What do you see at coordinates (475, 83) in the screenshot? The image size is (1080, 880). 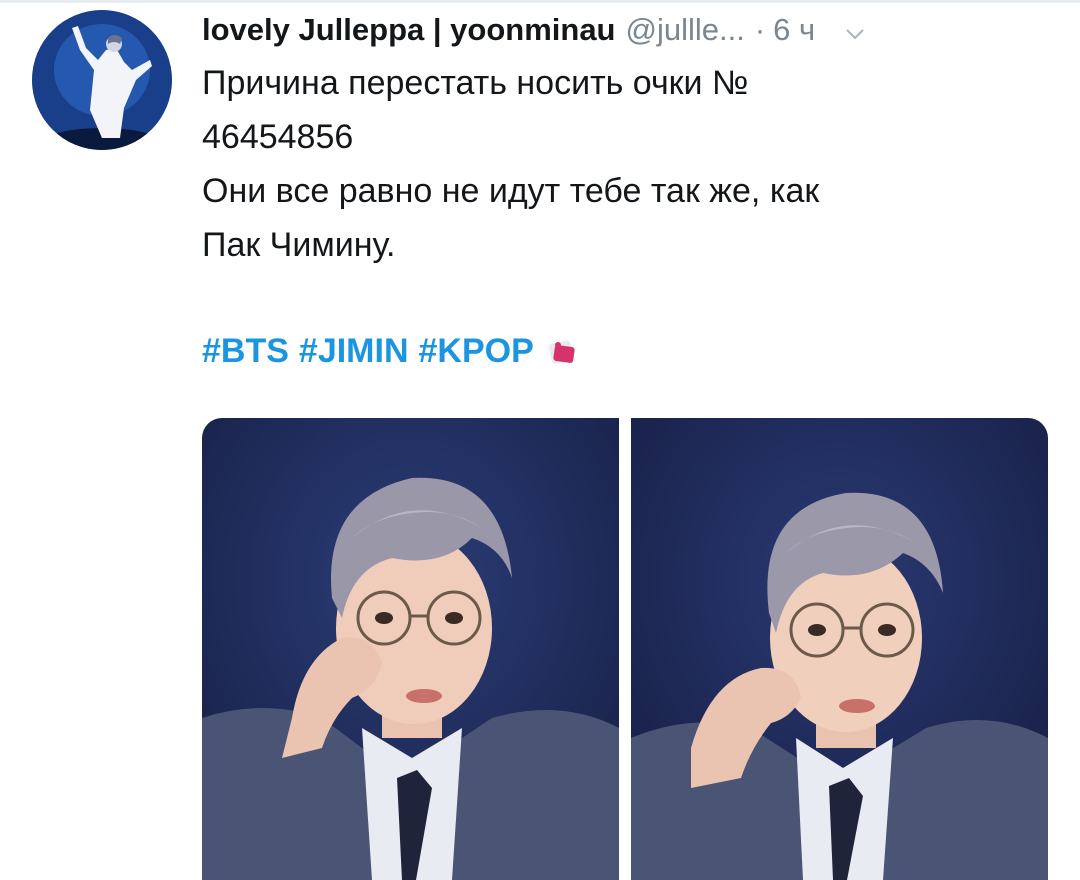 I see `tweet-text-line: Причина перестать носить очки №` at bounding box center [475, 83].